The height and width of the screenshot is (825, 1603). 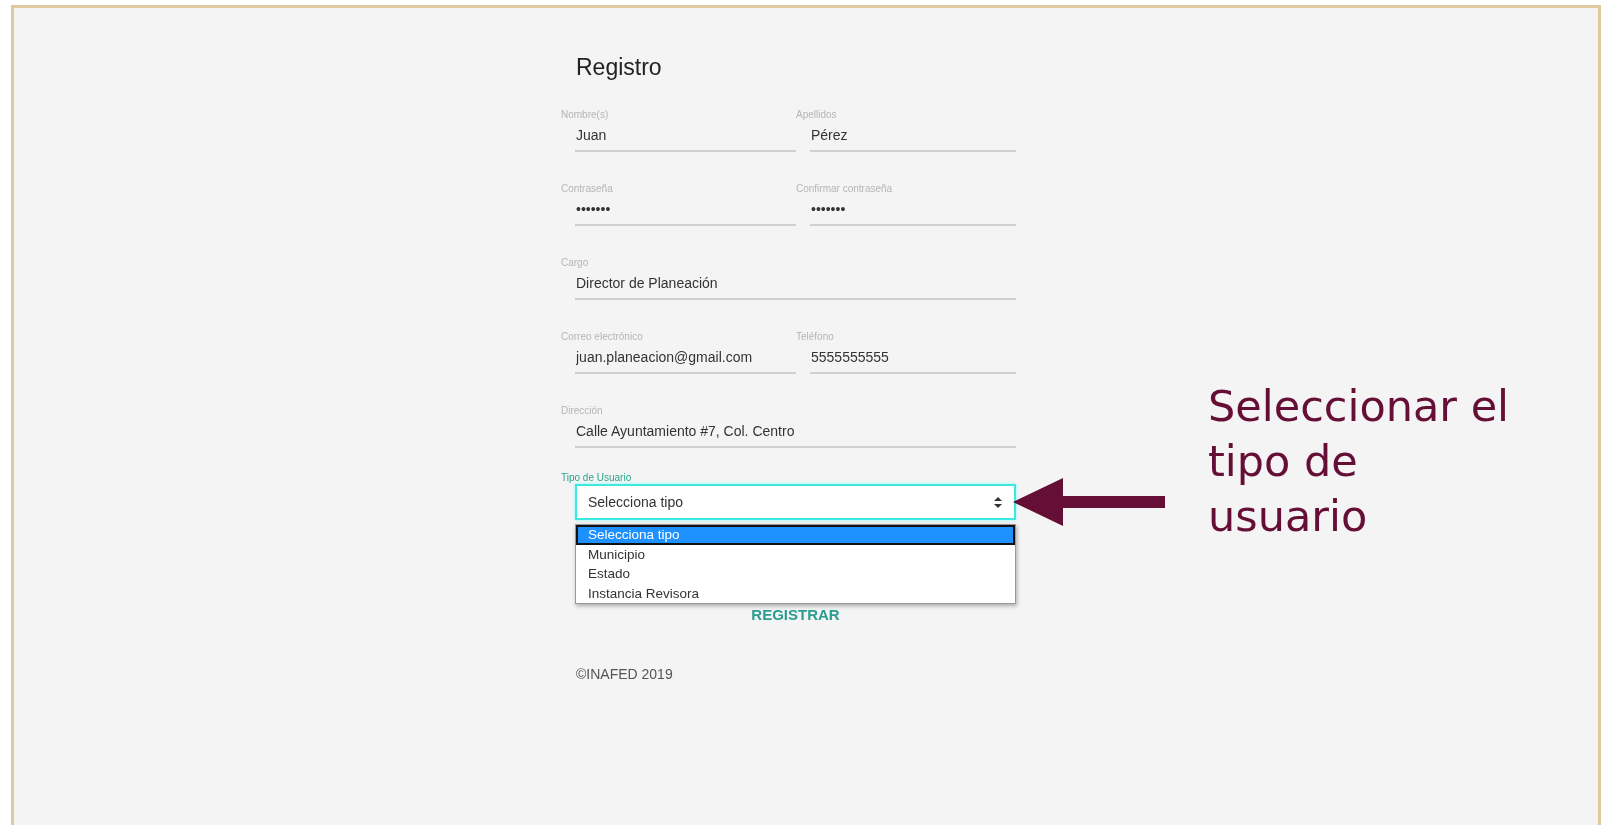 I want to click on field-label: Correo electrónico, so click(x=602, y=336).